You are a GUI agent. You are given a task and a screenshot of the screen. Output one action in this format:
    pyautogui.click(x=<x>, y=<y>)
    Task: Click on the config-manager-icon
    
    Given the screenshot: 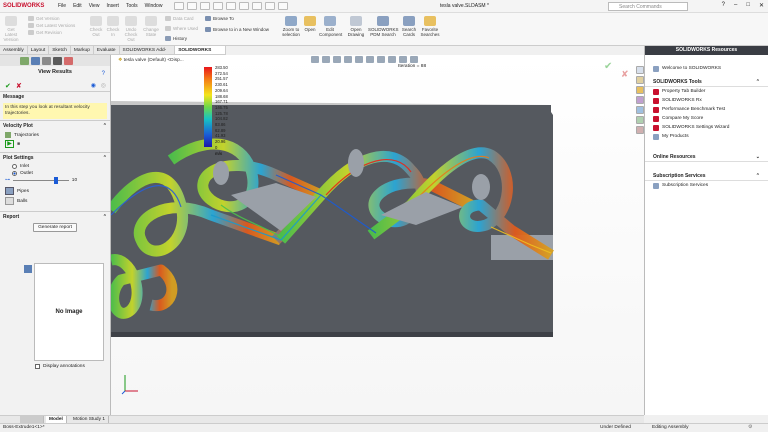 What is the action you would take?
    pyautogui.click(x=46, y=61)
    